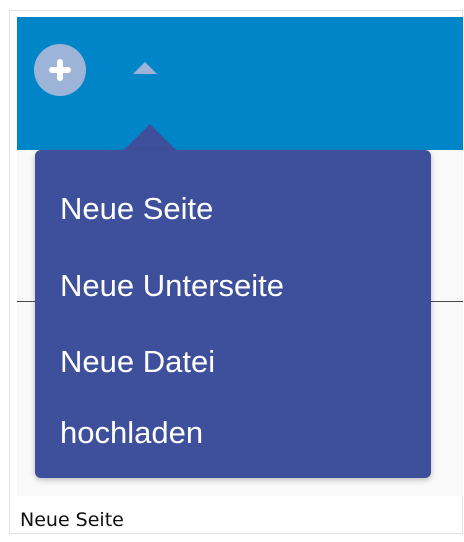 The image size is (464, 542). I want to click on caret-up-icon, so click(145, 68).